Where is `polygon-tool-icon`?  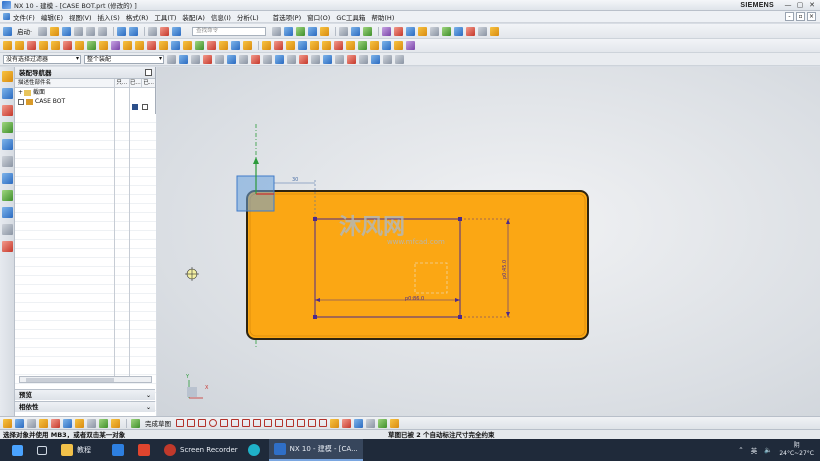 polygon-tool-icon is located at coordinates (268, 423).